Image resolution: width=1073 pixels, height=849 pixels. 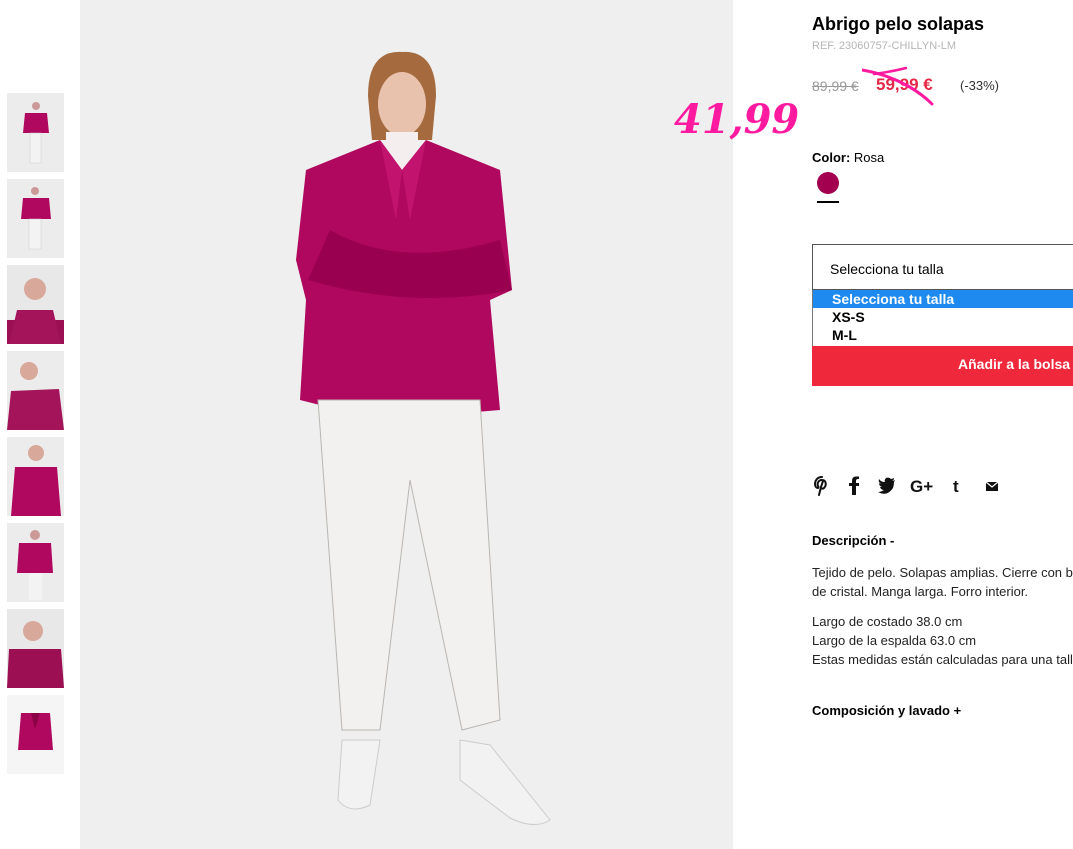 What do you see at coordinates (828, 183) in the screenshot?
I see `color-swatch-rosa` at bounding box center [828, 183].